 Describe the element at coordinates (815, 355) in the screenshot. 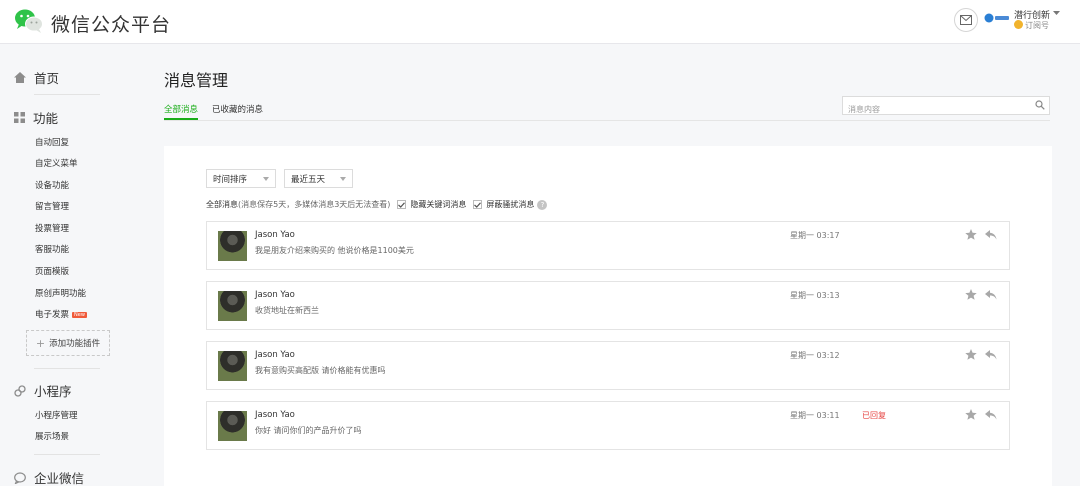

I see `message-time: 星期一 03:12` at that location.